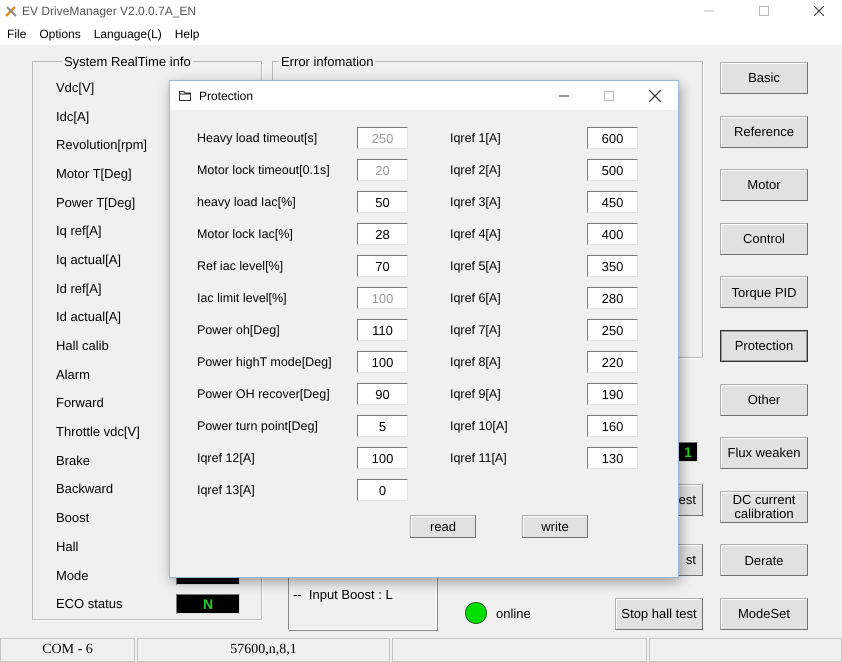 Image resolution: width=842 pixels, height=662 pixels. I want to click on nav-button: Torque PID, so click(764, 292).